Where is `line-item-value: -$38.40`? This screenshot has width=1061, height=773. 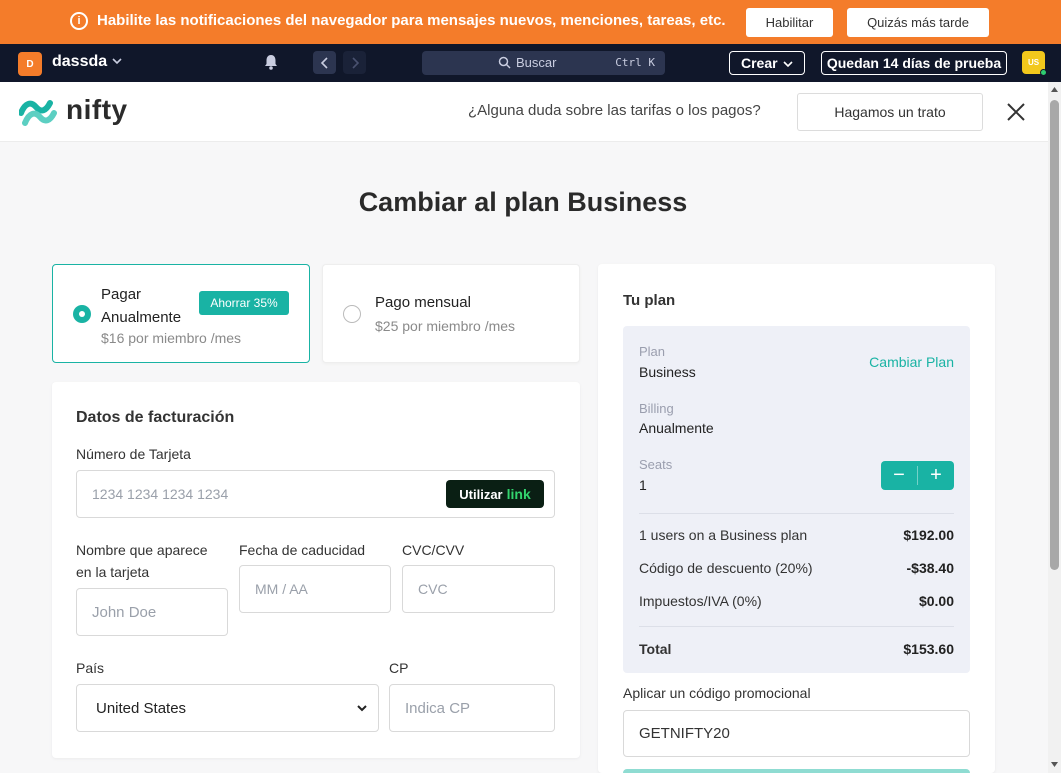 line-item-value: -$38.40 is located at coordinates (930, 568).